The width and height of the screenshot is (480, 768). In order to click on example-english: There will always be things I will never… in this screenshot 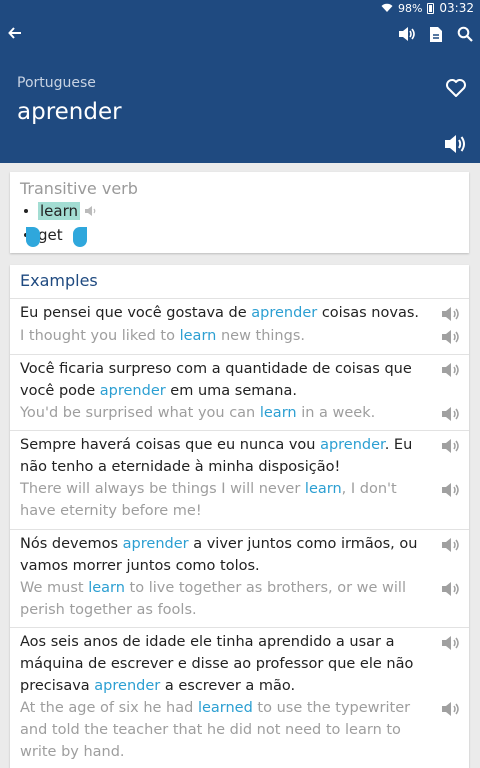, I will do `click(208, 500)`.